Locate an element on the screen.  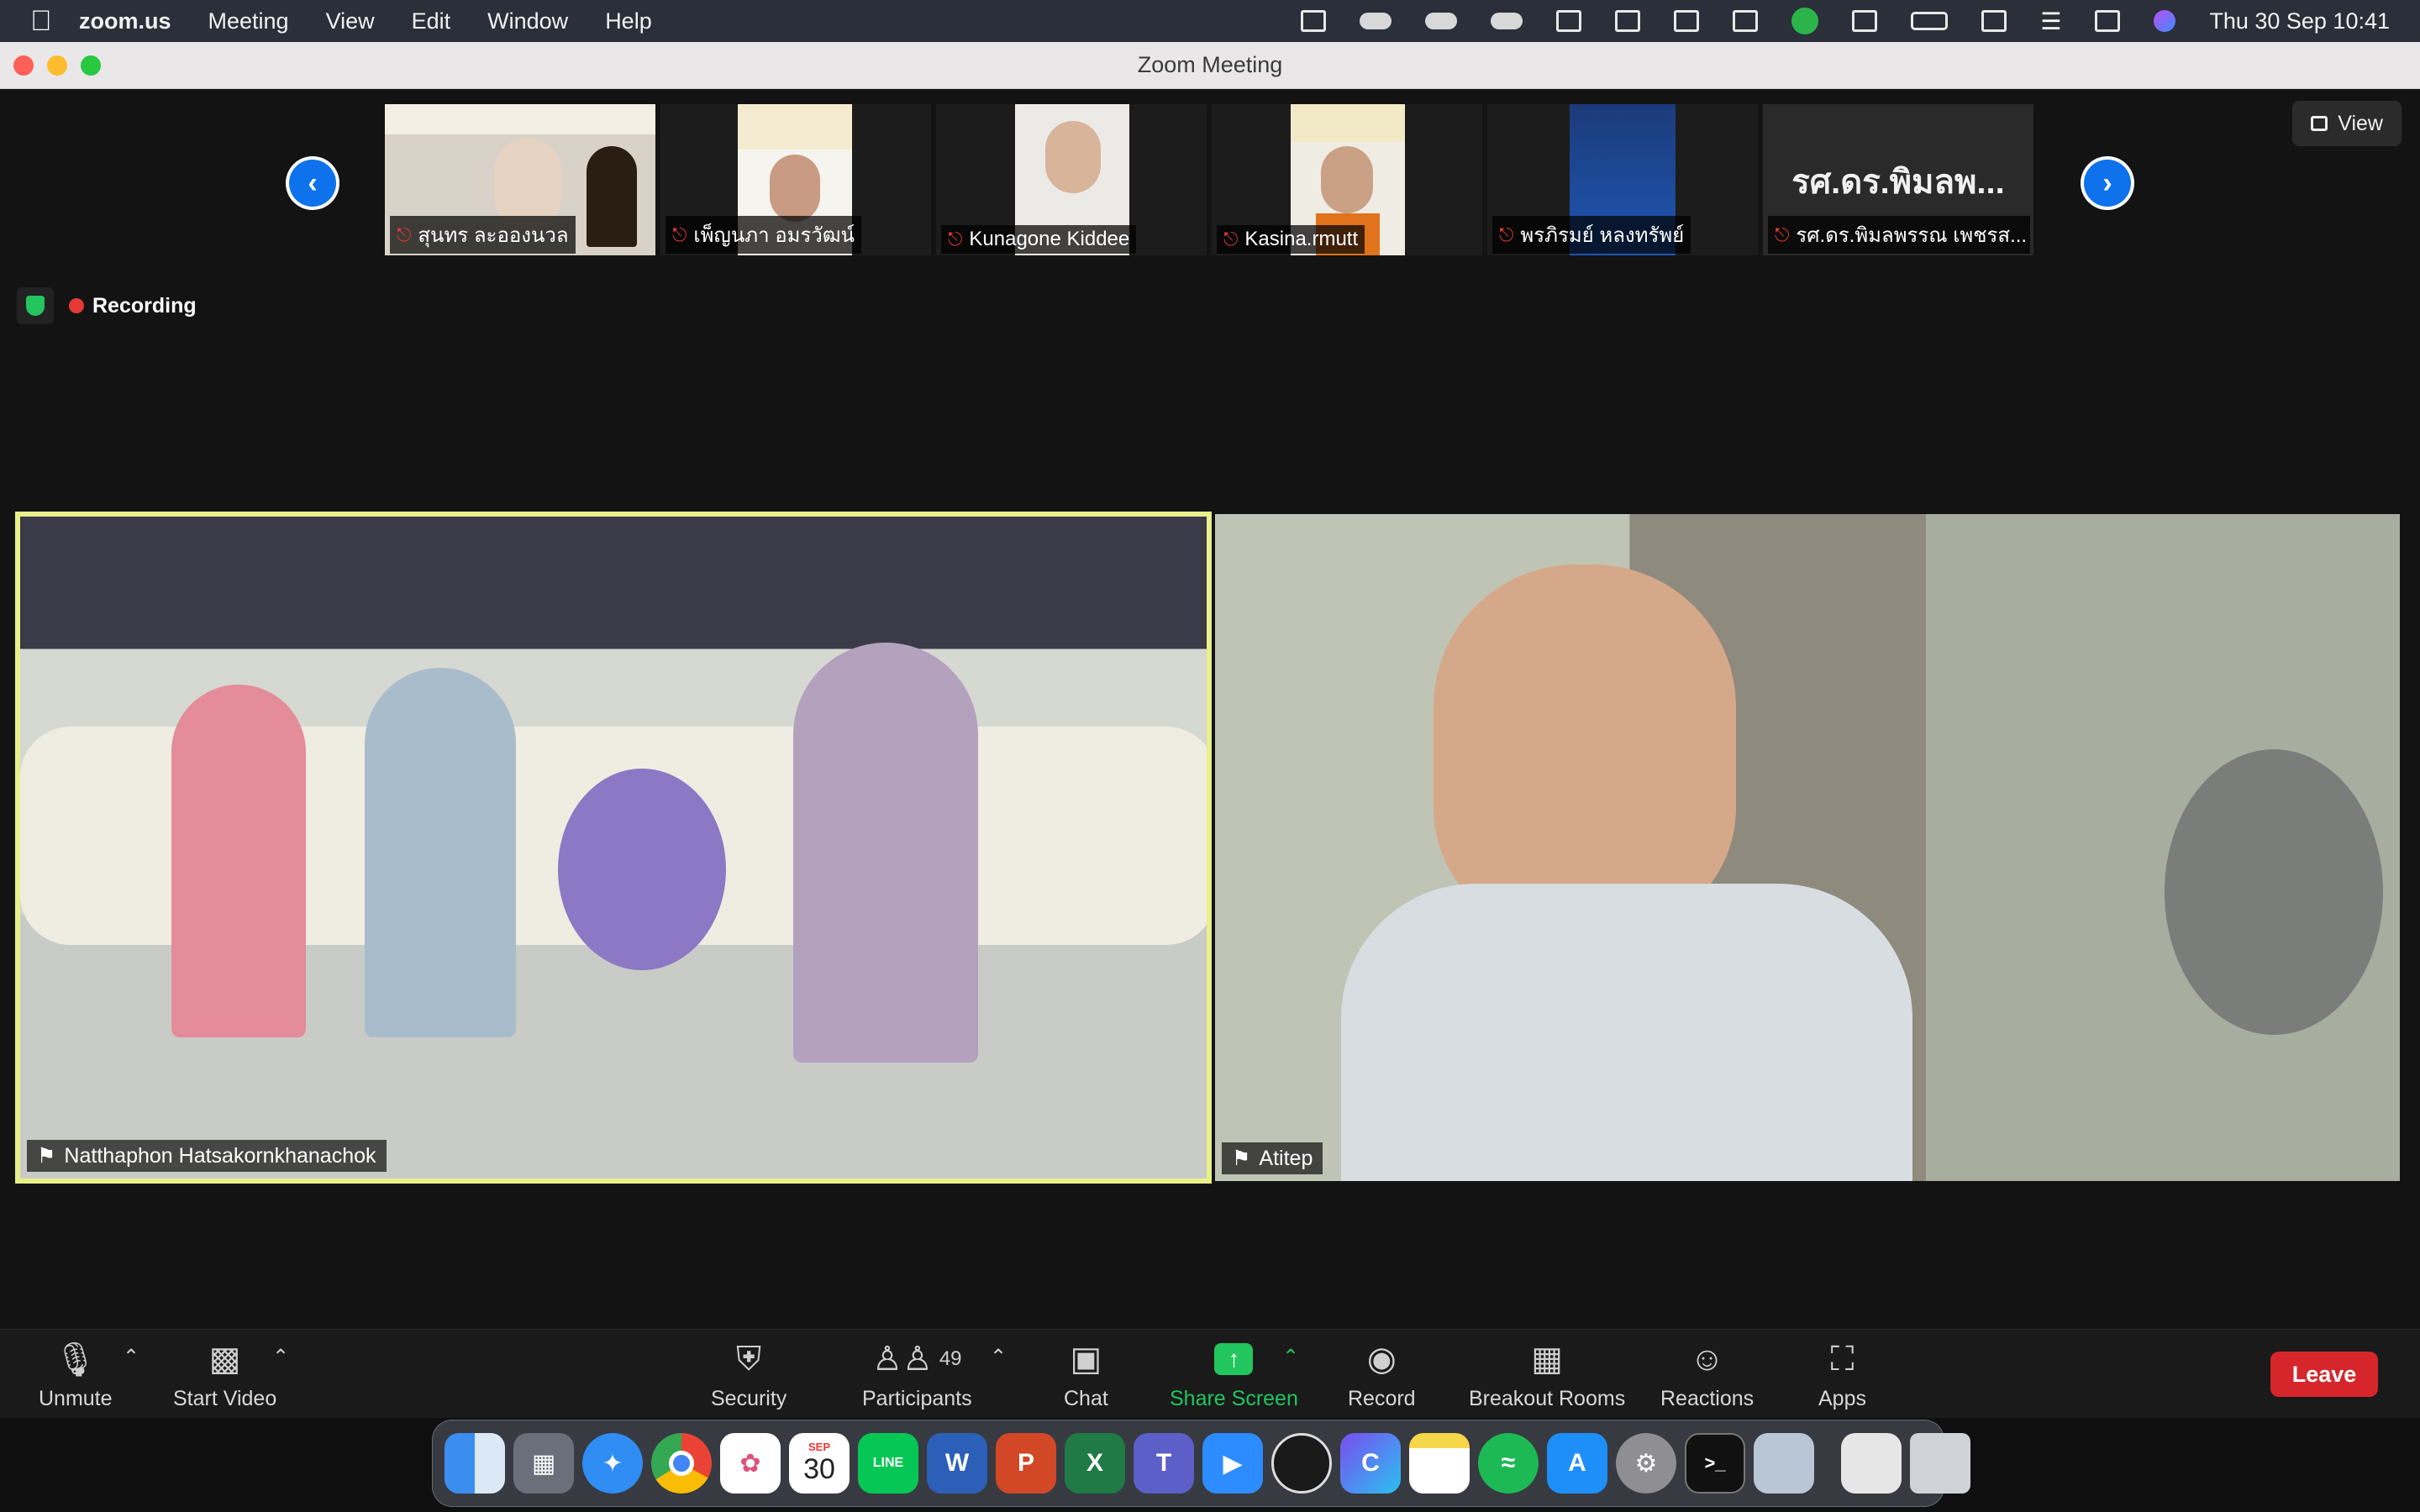
excel-icon: X is located at coordinates (1095, 1463).